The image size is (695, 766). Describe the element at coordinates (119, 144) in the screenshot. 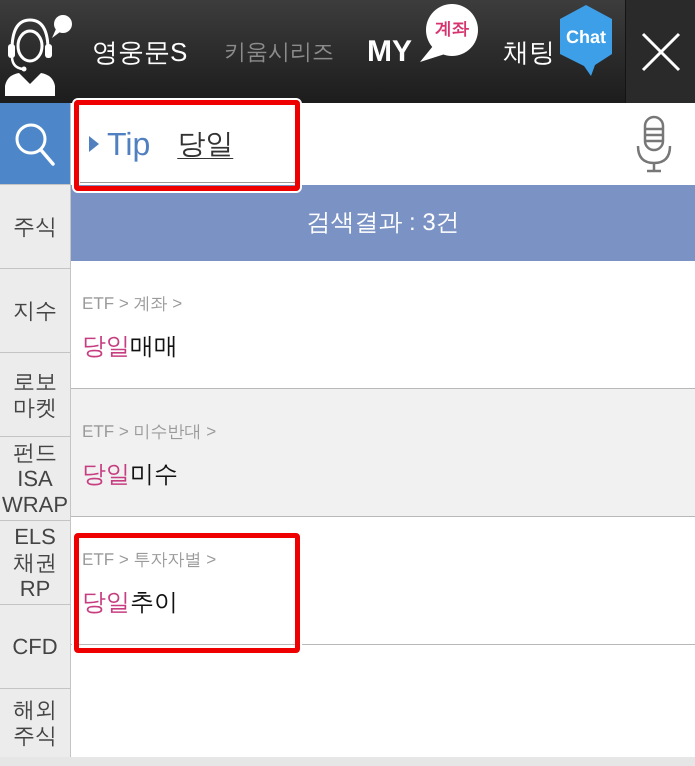

I see `tip-button: Tip` at that location.